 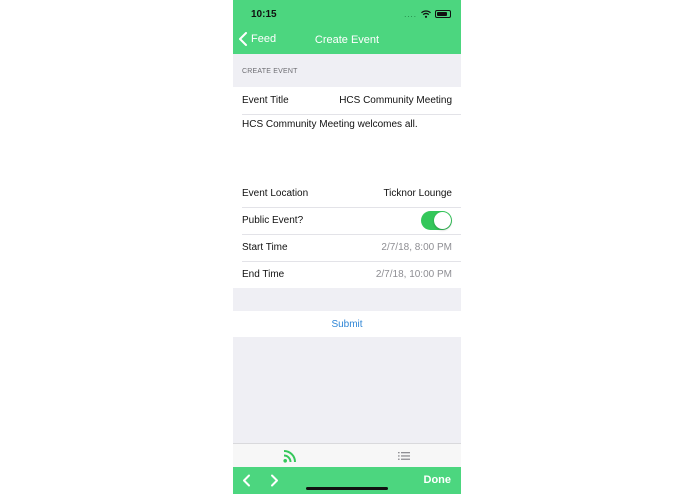 I want to click on end-time-row: End Time 2/7/18, 10:00 PM, so click(x=347, y=274).